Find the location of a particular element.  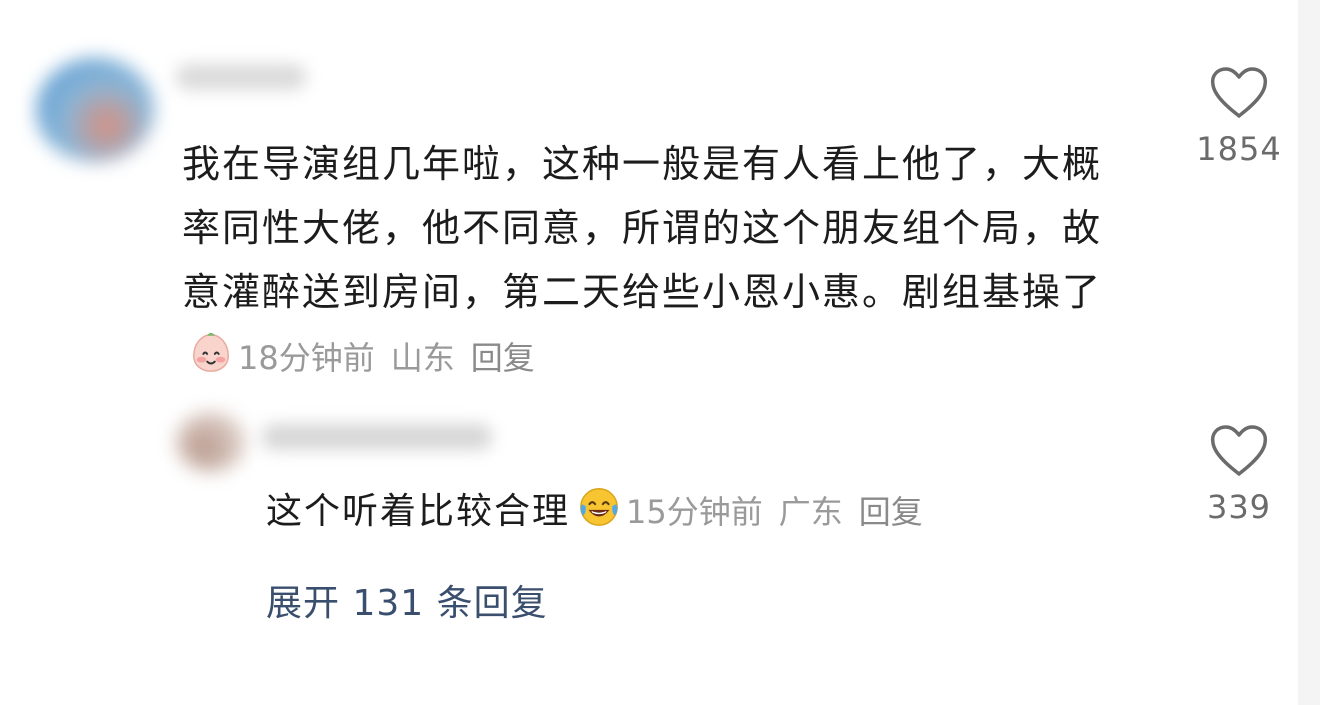

reply-time: 15分钟前 is located at coordinates (694, 512).